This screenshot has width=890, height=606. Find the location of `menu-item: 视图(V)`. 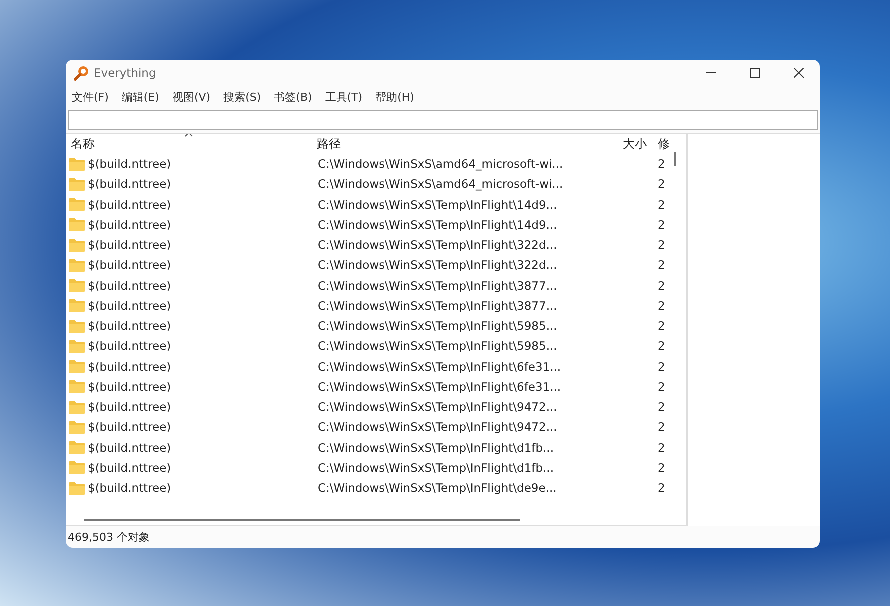

menu-item: 视图(V) is located at coordinates (191, 97).